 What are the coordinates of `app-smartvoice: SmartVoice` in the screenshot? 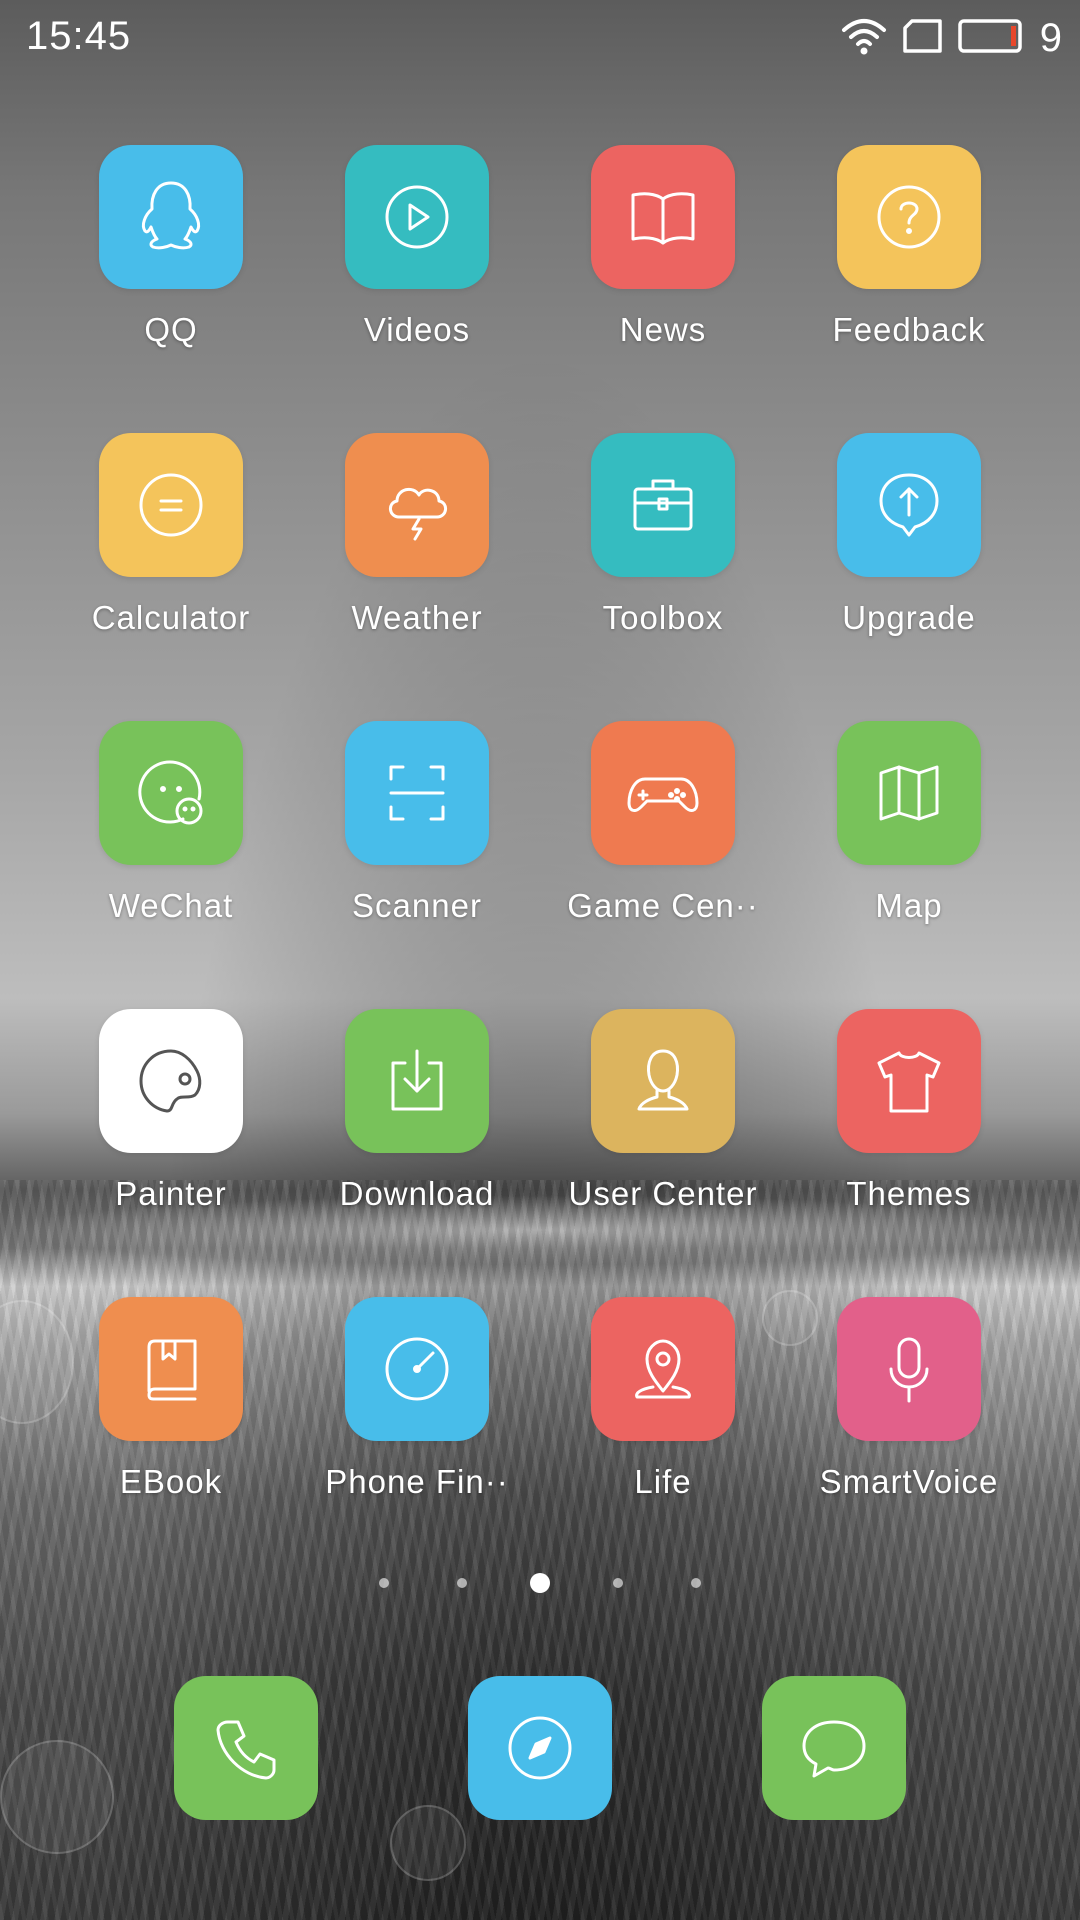 It's located at (909, 1412).